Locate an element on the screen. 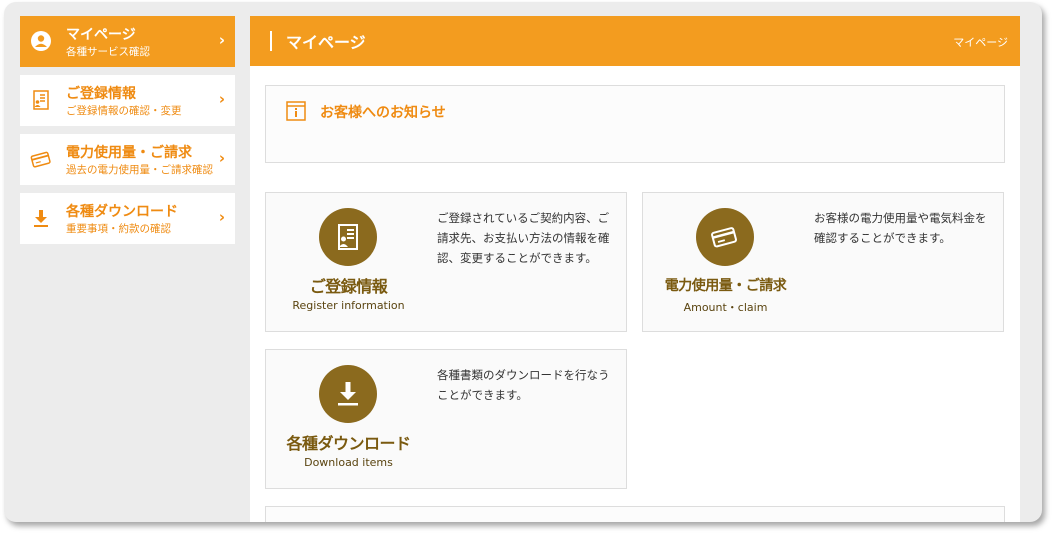 The height and width of the screenshot is (534, 1056). card-description: お客様の電力使用量や電気料金を確認することができます。 is located at coordinates (900, 228).